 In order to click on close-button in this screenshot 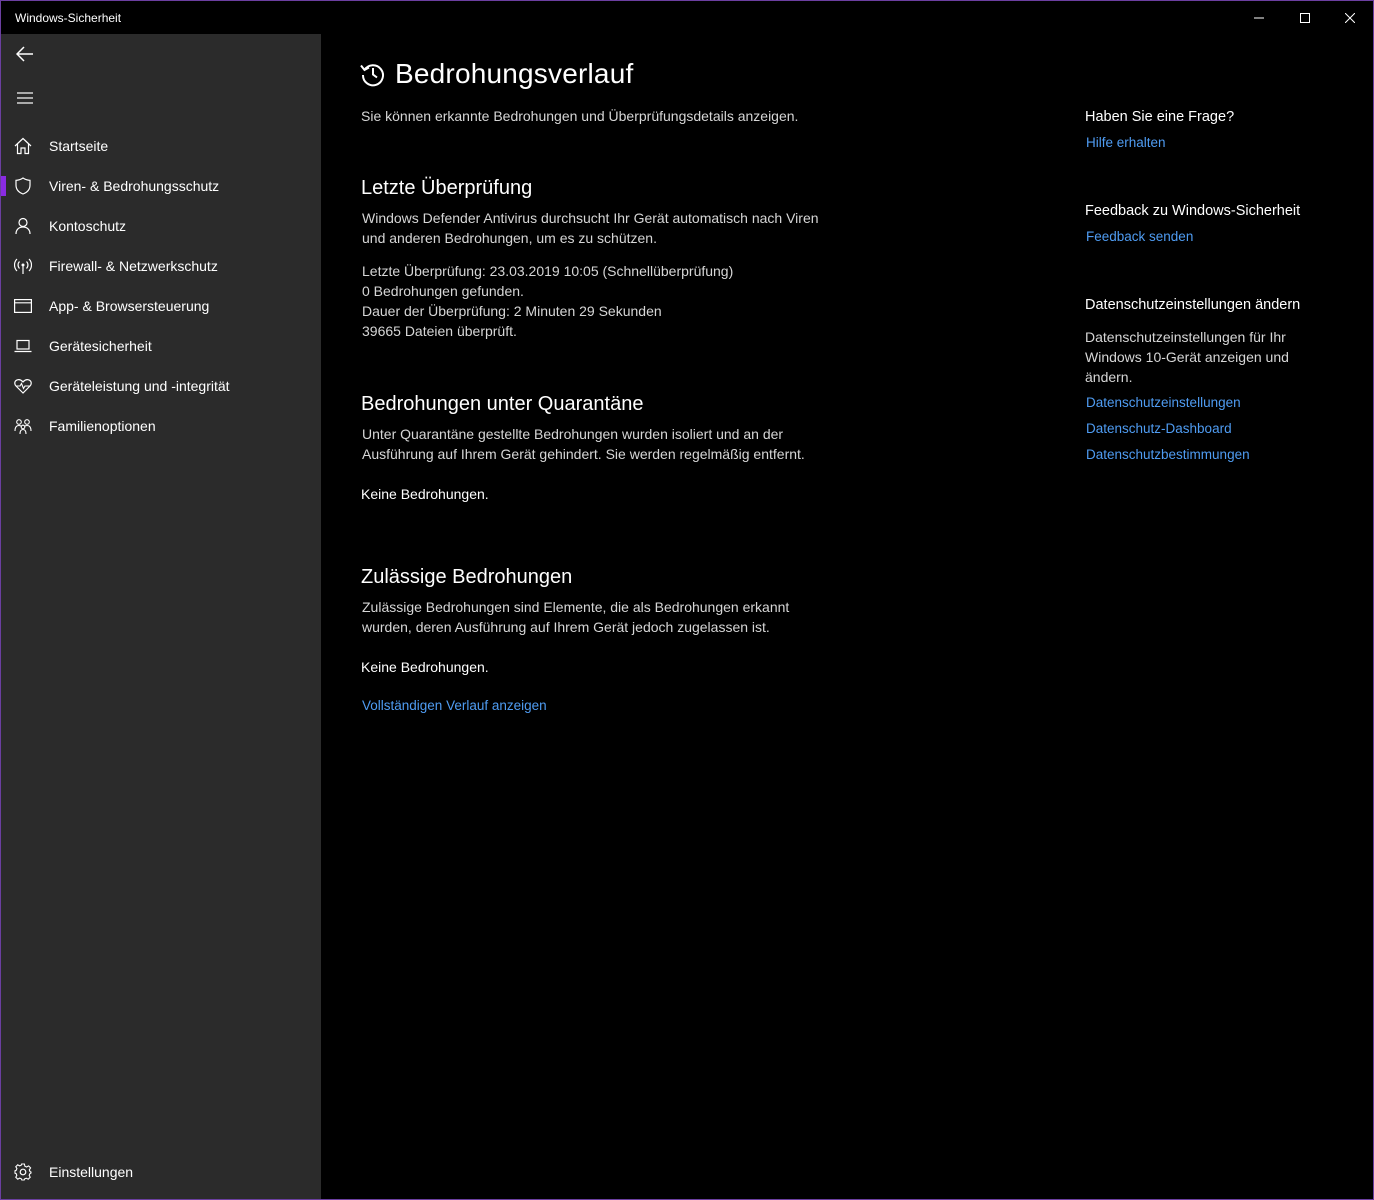, I will do `click(1350, 17)`.